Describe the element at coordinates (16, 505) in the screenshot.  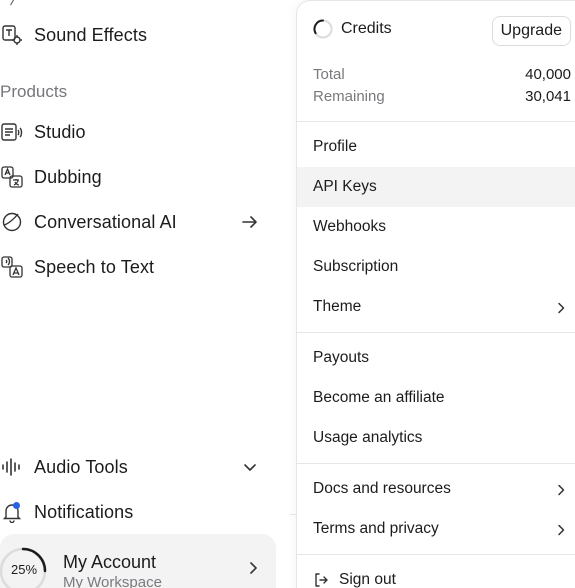
I see `notification-badge` at that location.